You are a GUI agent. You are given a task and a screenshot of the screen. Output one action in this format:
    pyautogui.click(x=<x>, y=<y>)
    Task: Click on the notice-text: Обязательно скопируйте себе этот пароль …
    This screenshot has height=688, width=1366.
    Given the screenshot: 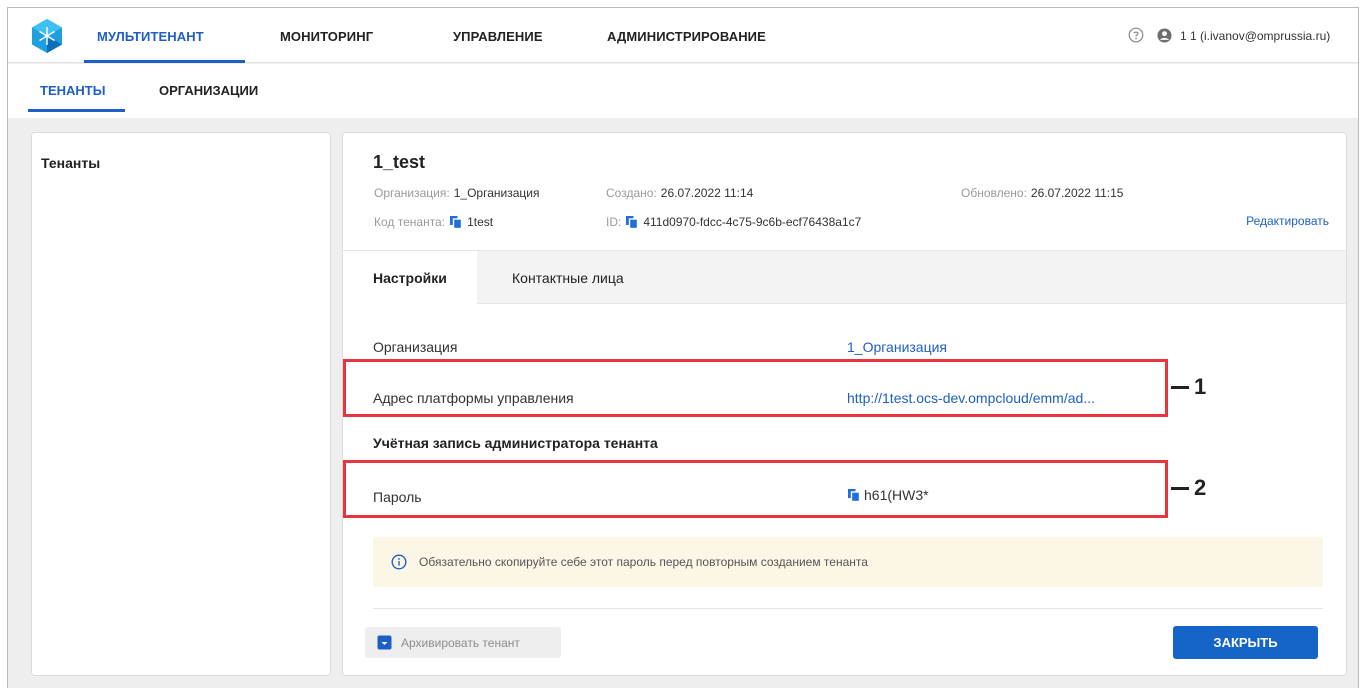 What is the action you would take?
    pyautogui.click(x=643, y=562)
    